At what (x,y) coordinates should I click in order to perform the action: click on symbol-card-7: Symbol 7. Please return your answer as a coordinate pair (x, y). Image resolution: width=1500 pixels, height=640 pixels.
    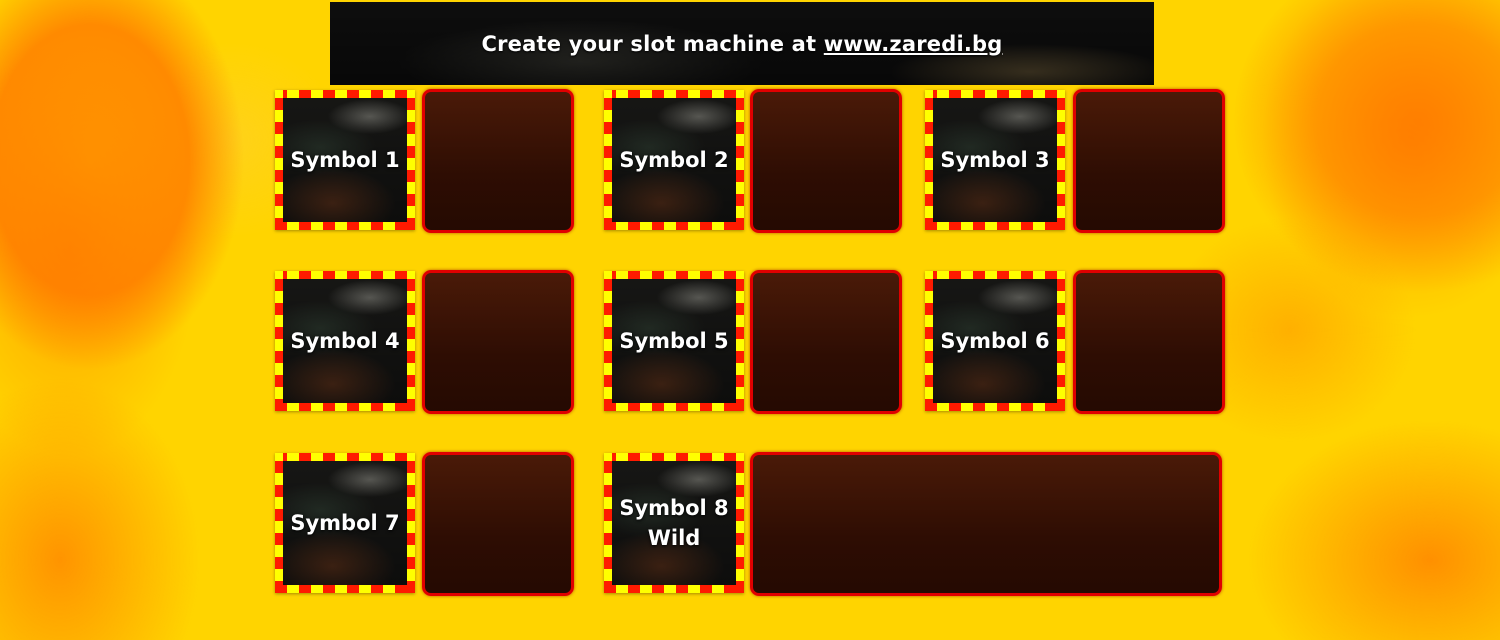
    Looking at the image, I should click on (345, 523).